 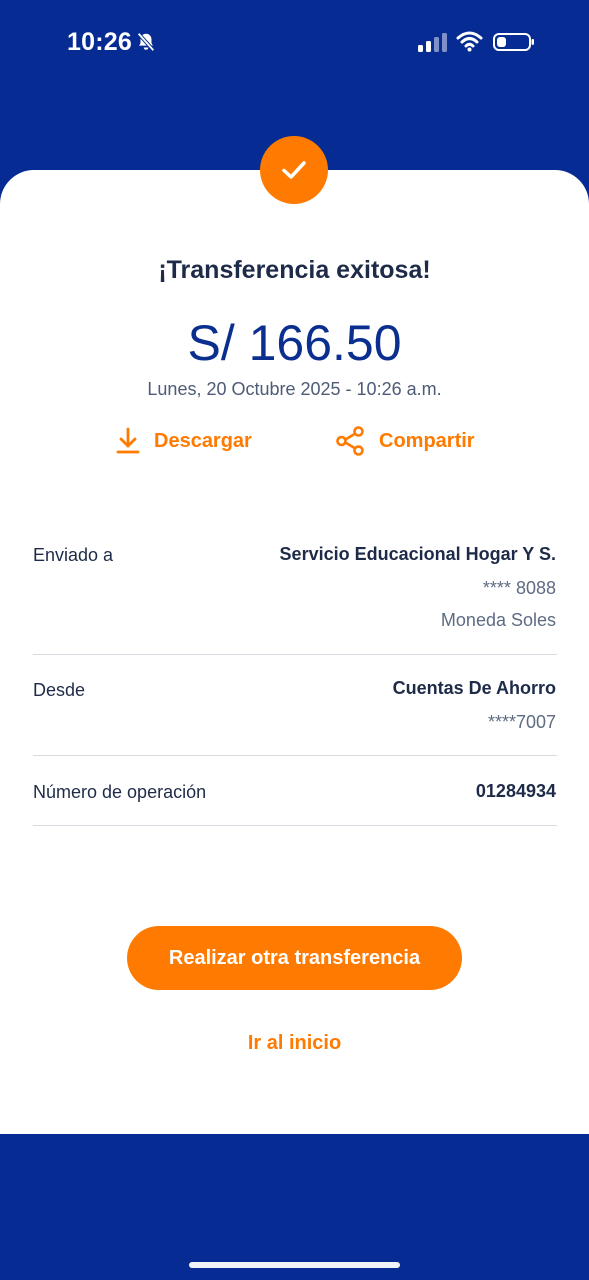 I want to click on recipient-name: Servicio Educacional Hogar Y S., so click(x=417, y=554).